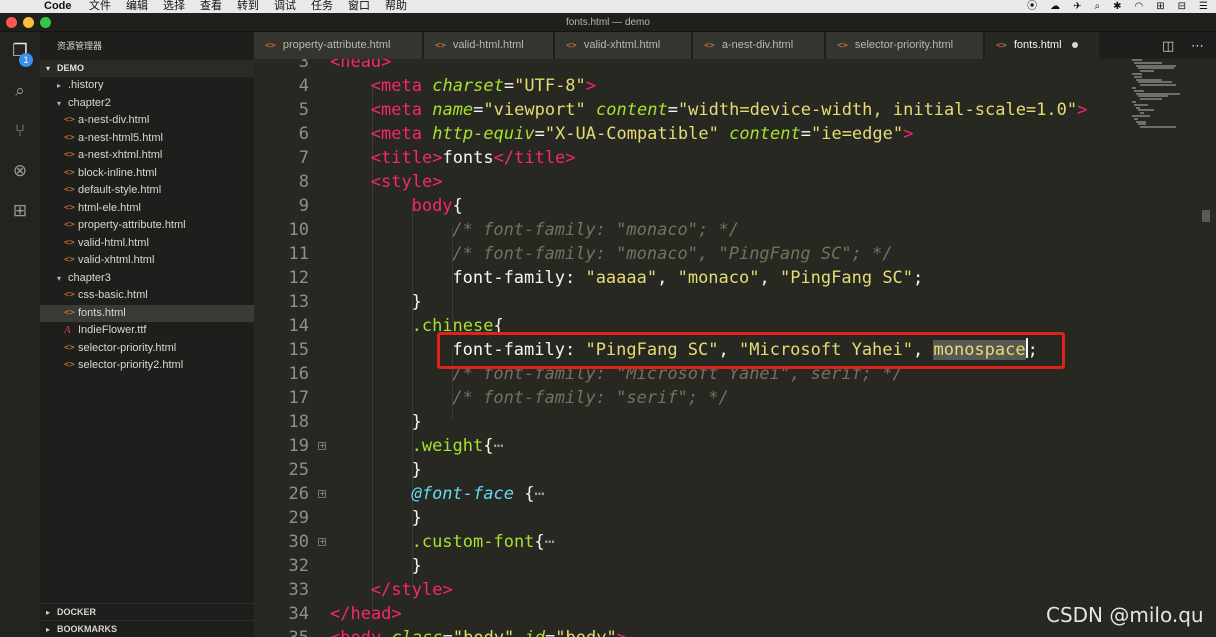 The image size is (1216, 637). Describe the element at coordinates (131, 365) in the screenshot. I see `tree-item-label: selector-priority2.html` at that location.